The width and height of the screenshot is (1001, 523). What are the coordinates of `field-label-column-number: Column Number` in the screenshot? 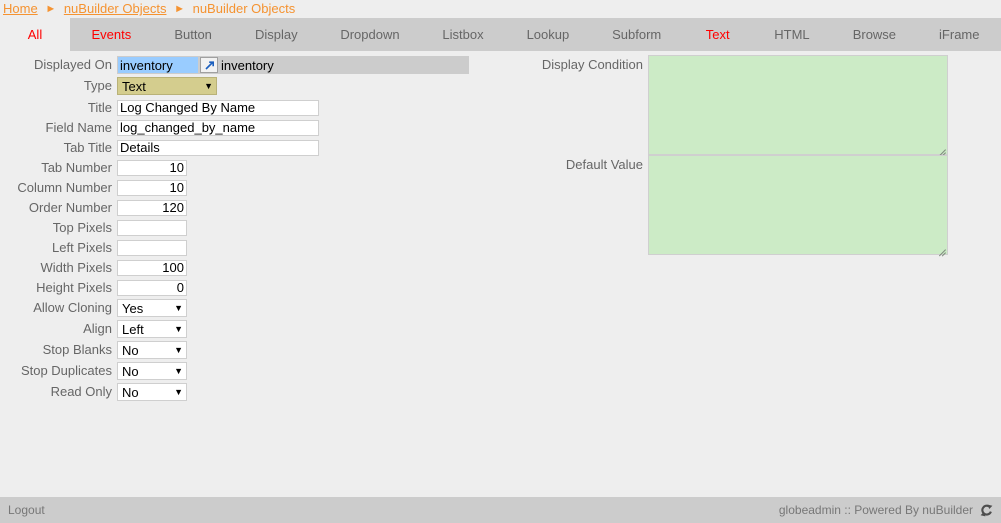 It's located at (64, 187).